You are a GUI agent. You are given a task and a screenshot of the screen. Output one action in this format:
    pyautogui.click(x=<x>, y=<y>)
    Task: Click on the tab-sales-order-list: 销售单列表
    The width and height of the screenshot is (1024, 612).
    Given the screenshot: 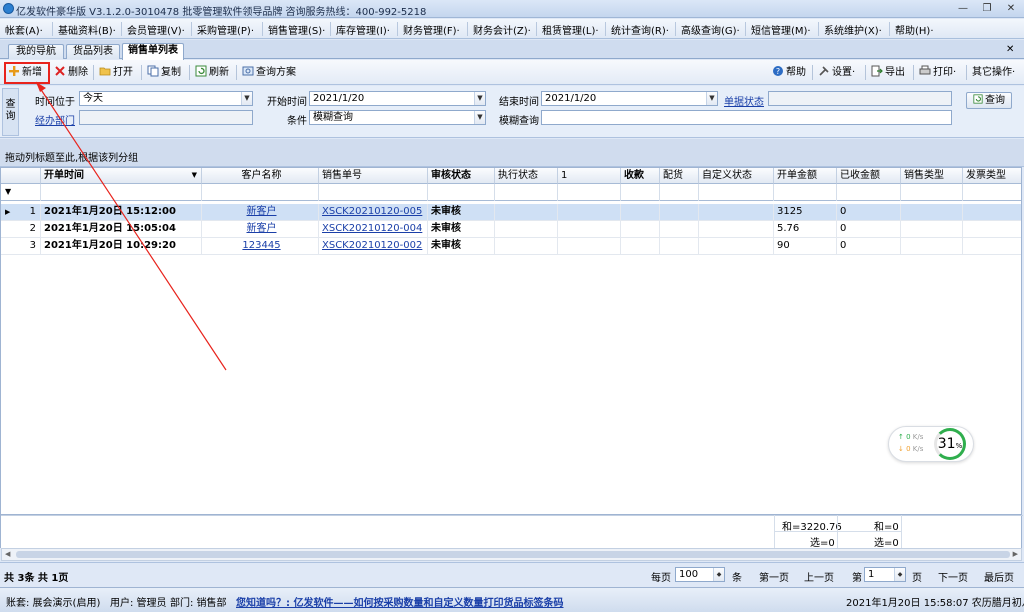 What is the action you would take?
    pyautogui.click(x=153, y=51)
    